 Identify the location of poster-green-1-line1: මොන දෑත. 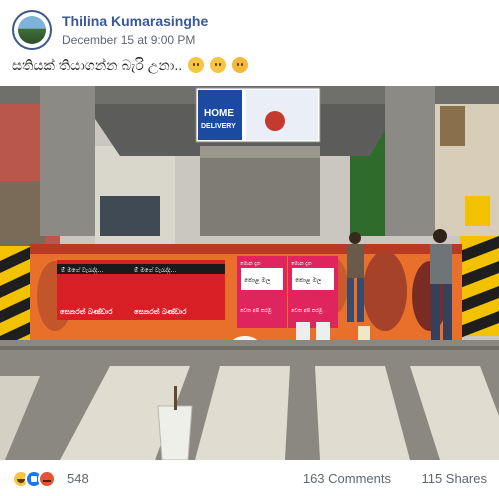
(250, 264).